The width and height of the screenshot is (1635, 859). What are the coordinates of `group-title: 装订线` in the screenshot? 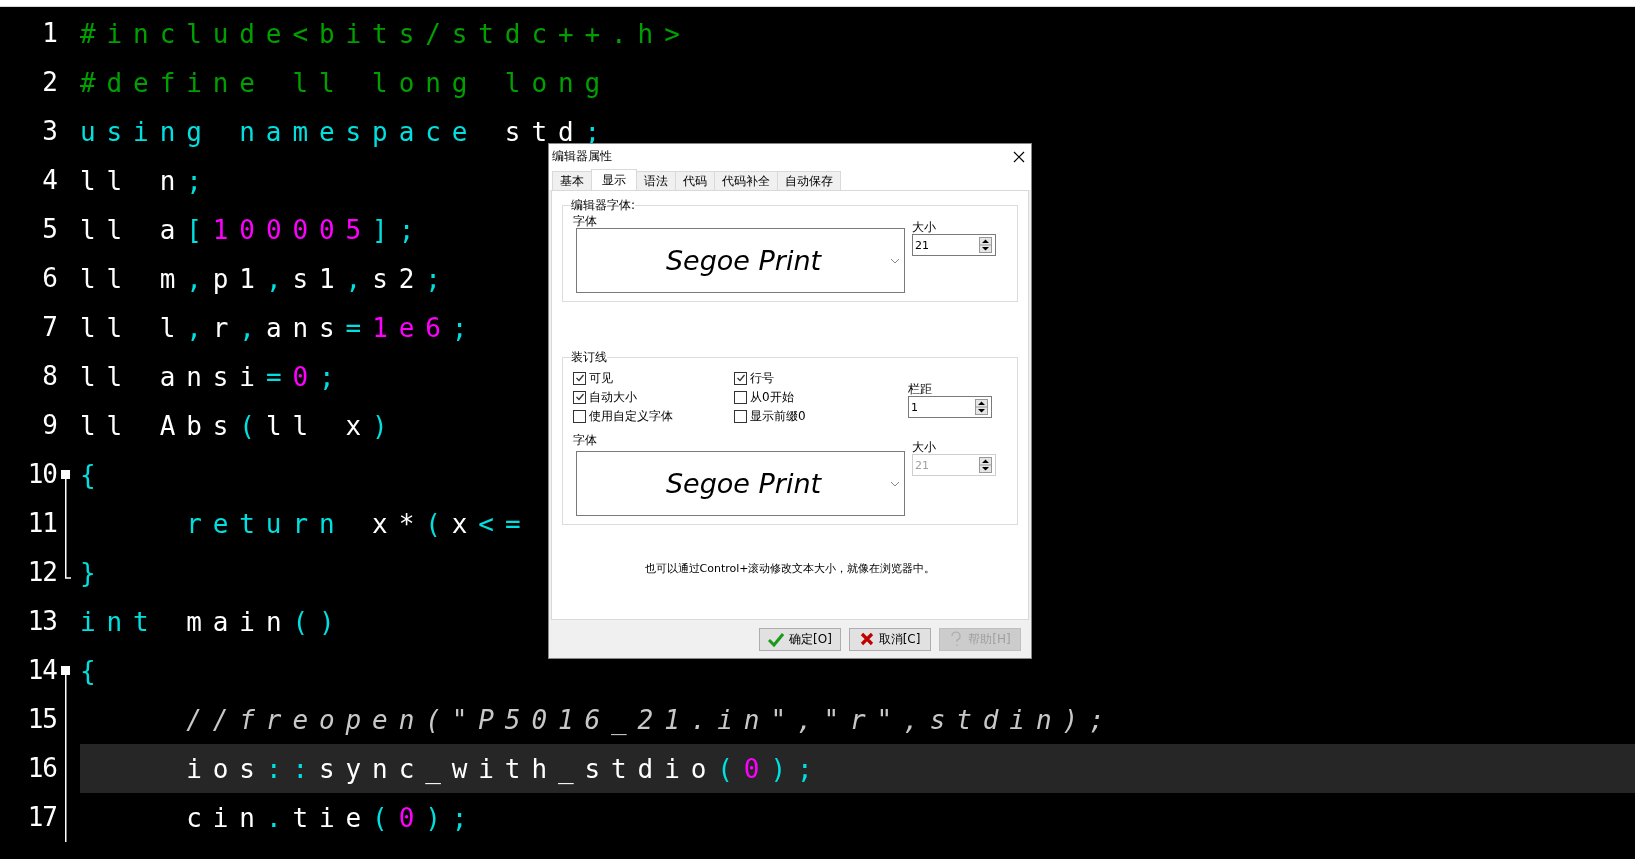 It's located at (589, 357).